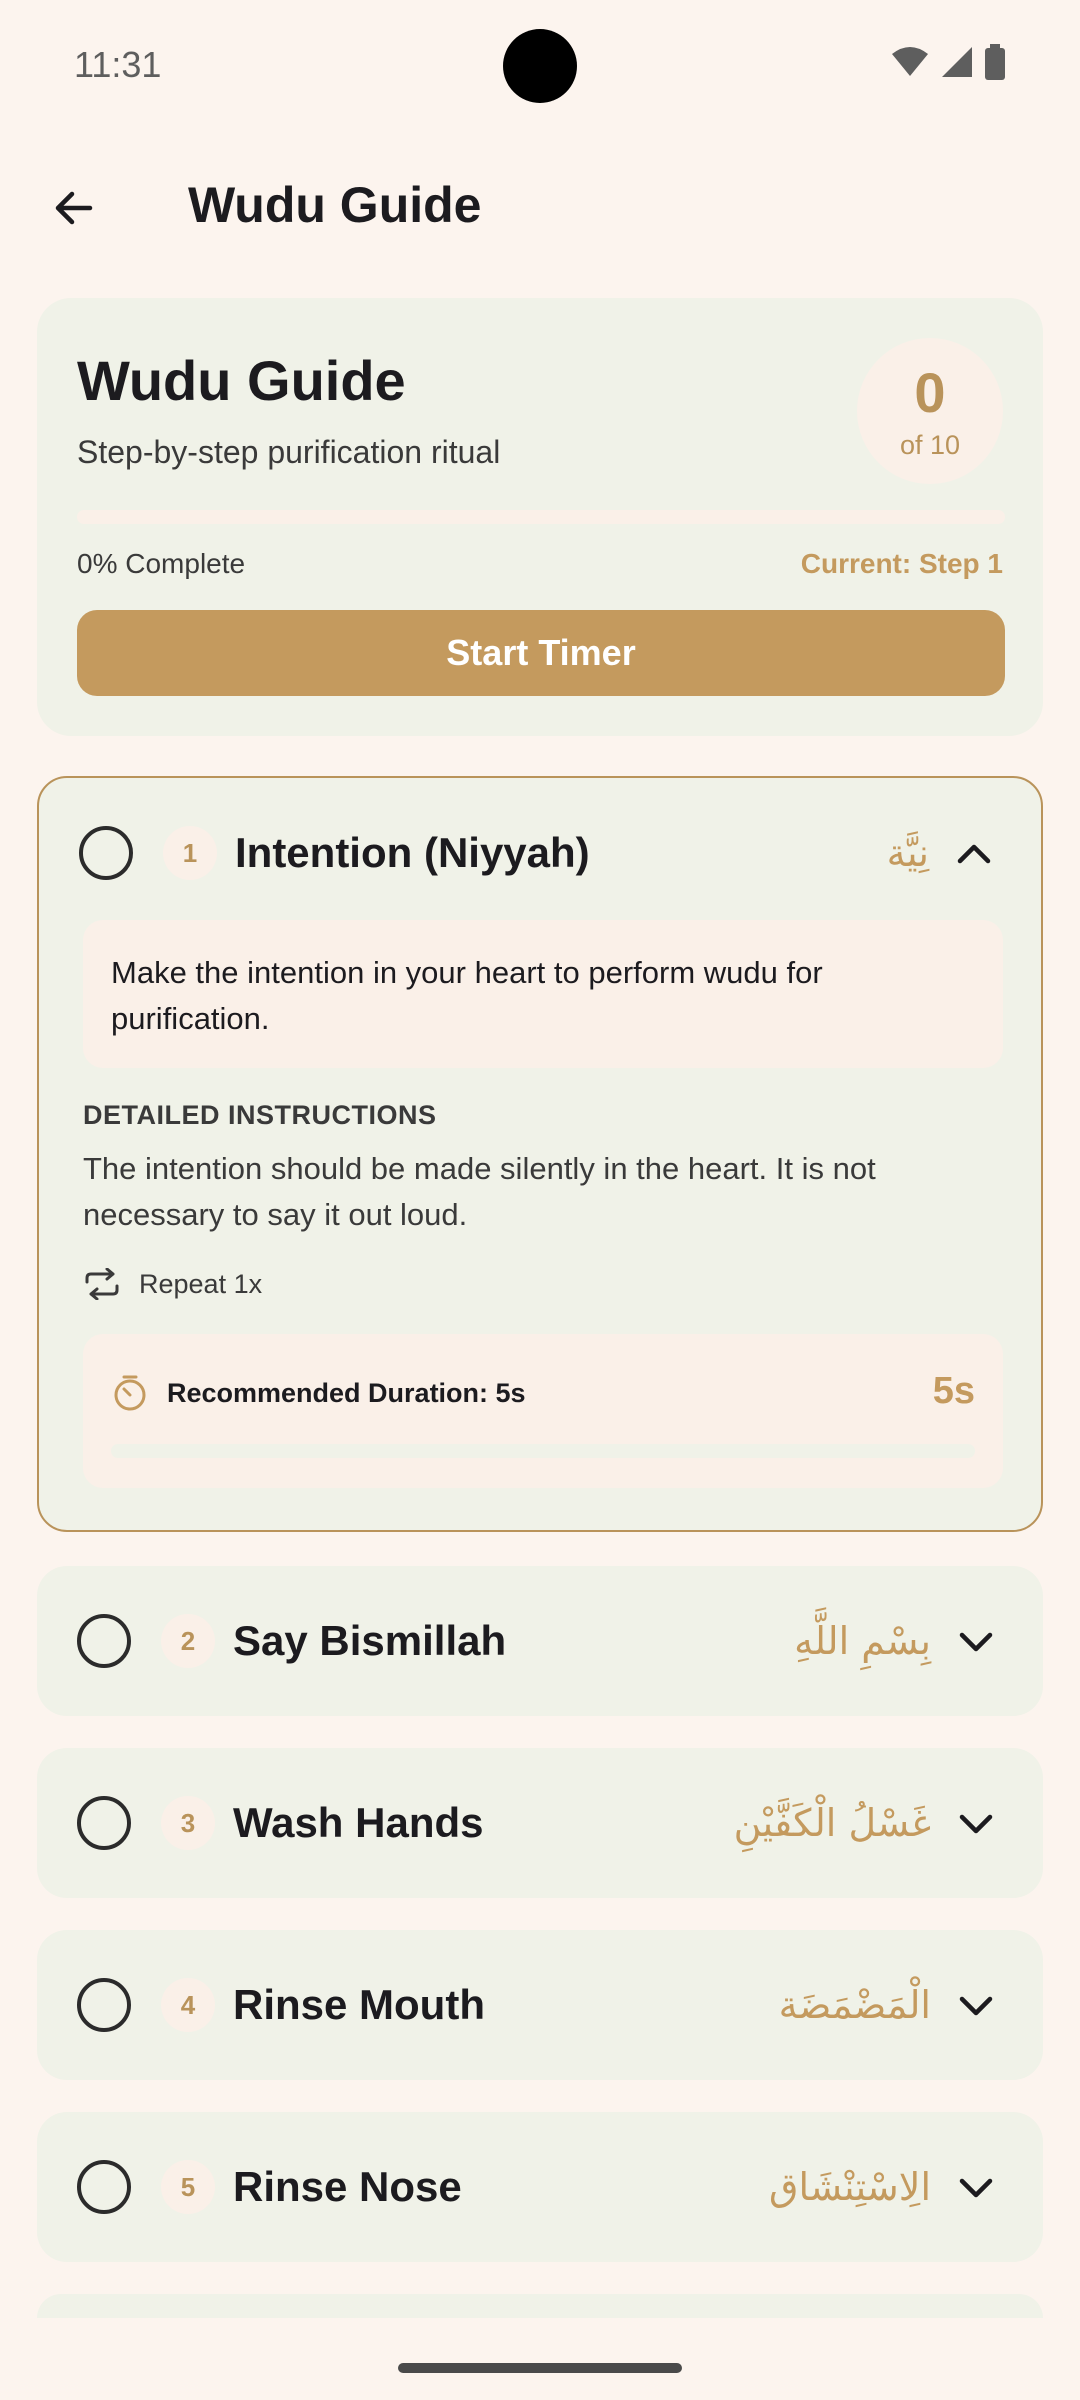 This screenshot has height=2400, width=1080. I want to click on step-title: Wash Hands, so click(358, 1822).